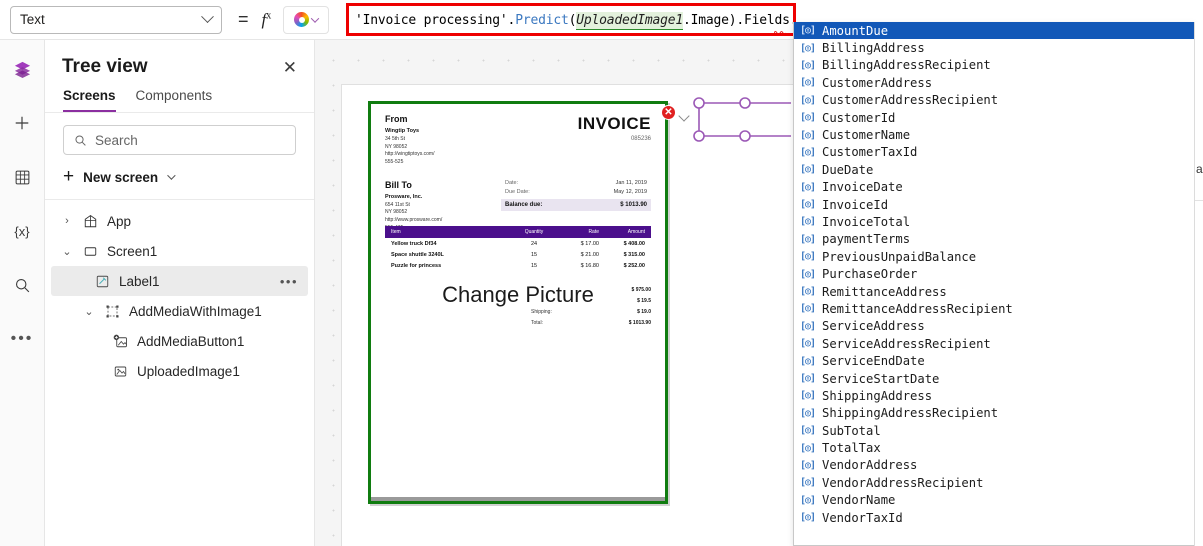 The image size is (1203, 546). Describe the element at coordinates (994, 500) in the screenshot. I see `dropdown-item: [◎] VendorName` at that location.